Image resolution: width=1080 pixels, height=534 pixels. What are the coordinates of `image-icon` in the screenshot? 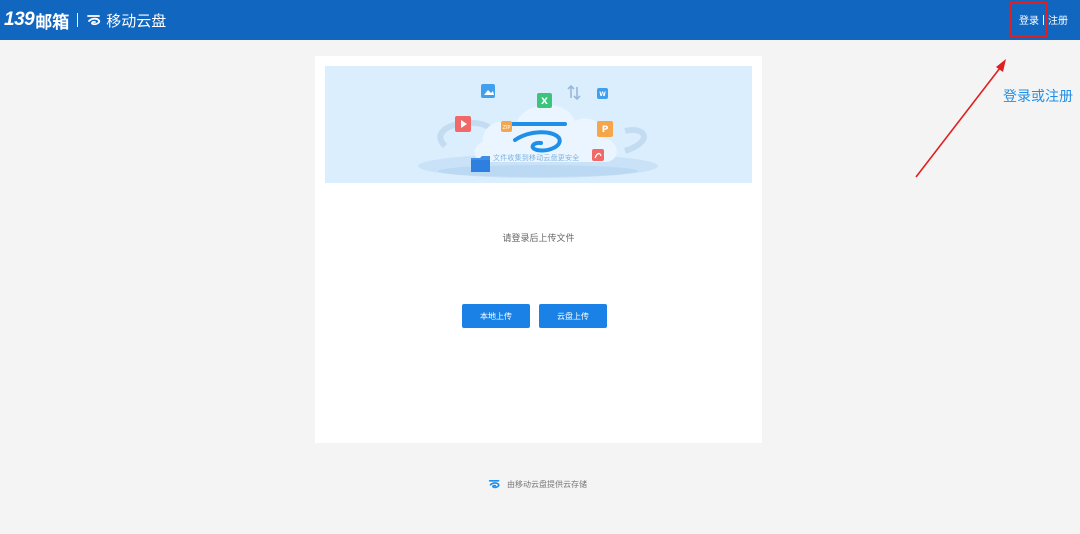 It's located at (488, 91).